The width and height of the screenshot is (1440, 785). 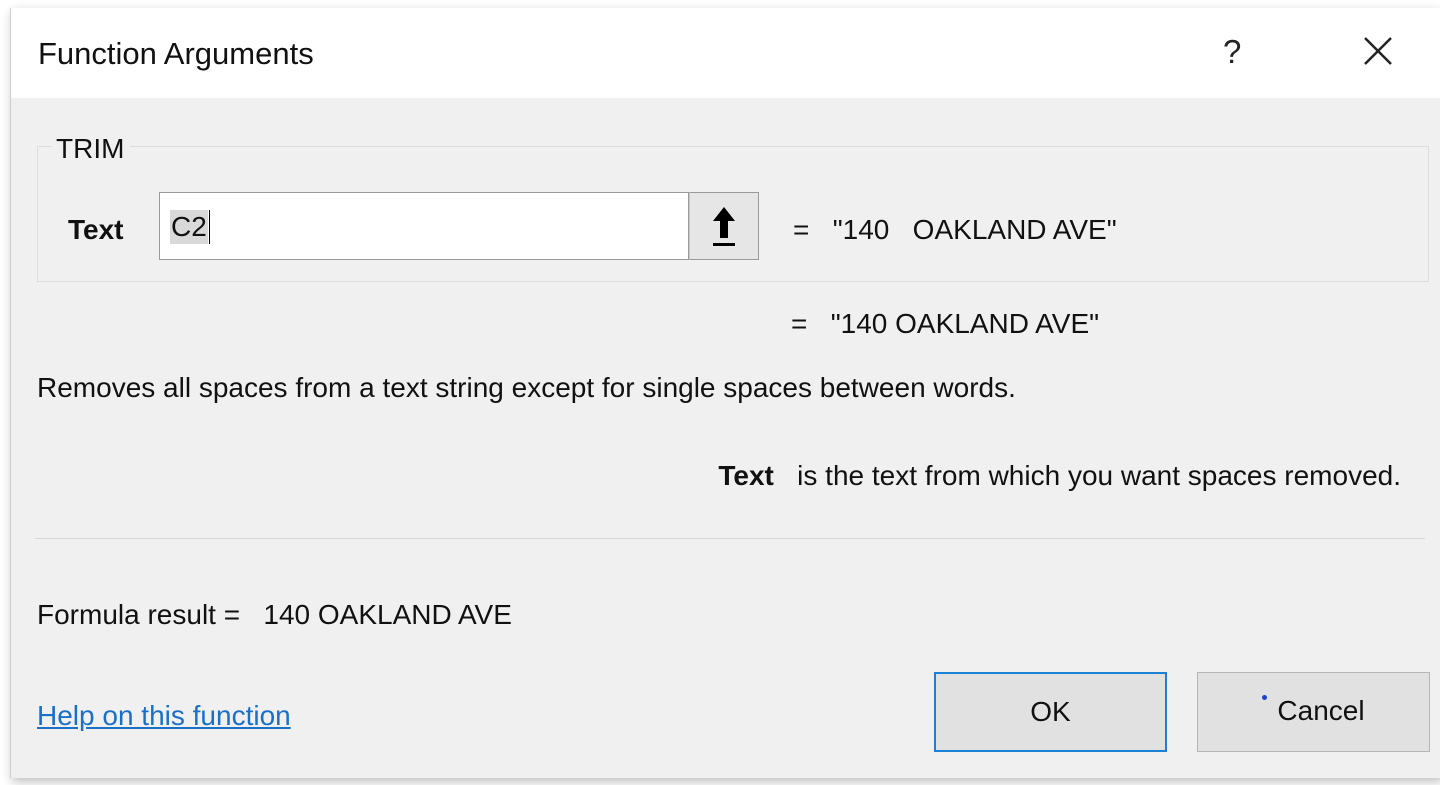 What do you see at coordinates (91, 149) in the screenshot?
I see `function-name: TRIM` at bounding box center [91, 149].